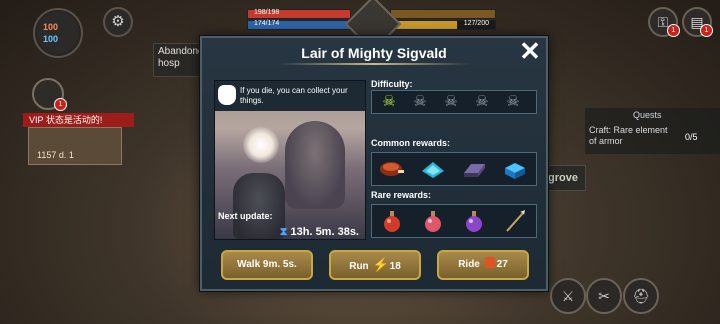 This screenshot has width=720, height=324. I want to click on stamina-bar, so click(443, 14).